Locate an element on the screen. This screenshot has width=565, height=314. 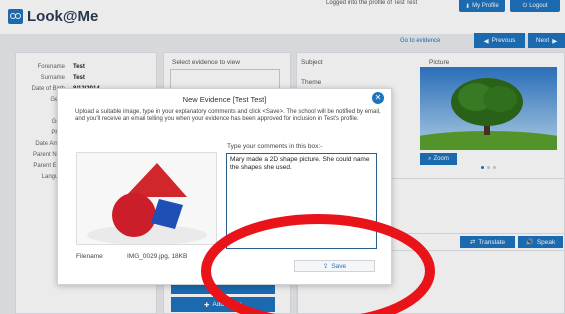
uploaded-photo is located at coordinates (146, 198).